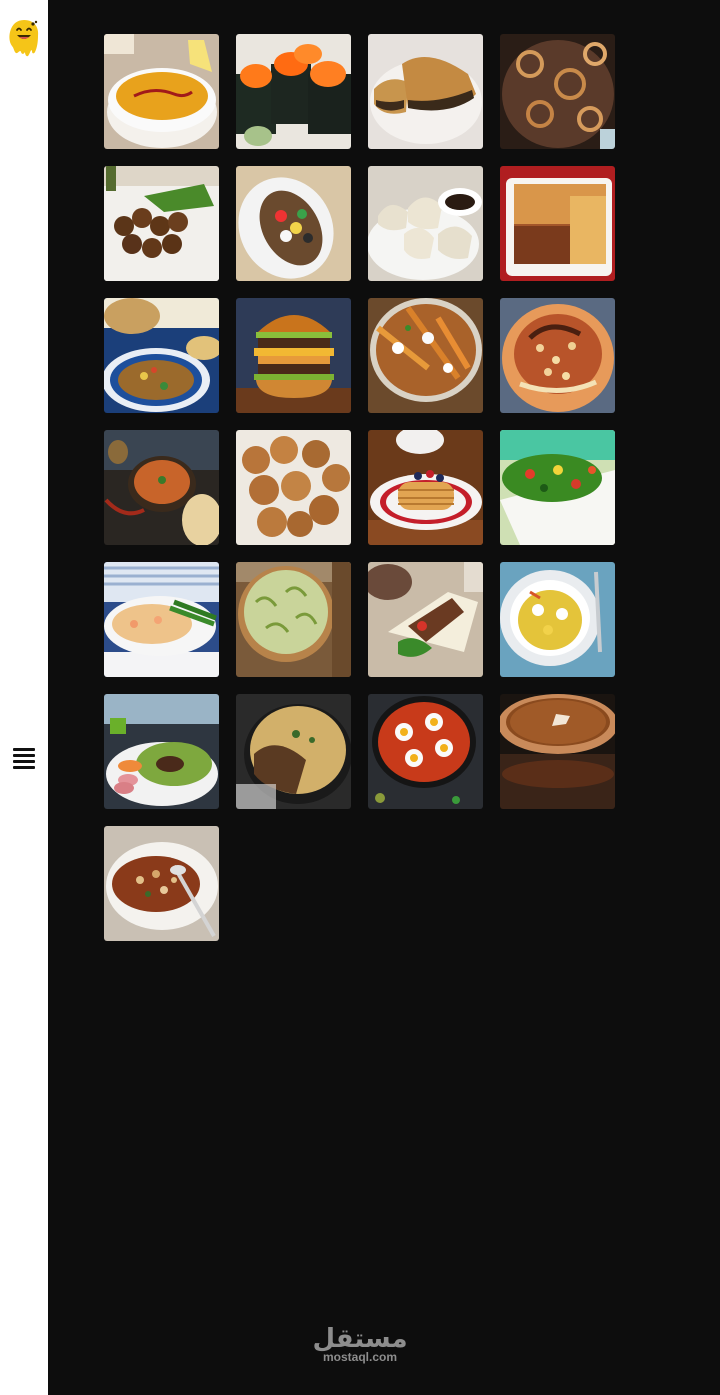 Image resolution: width=720 pixels, height=1395 pixels. I want to click on dumplings-image, so click(425, 223).